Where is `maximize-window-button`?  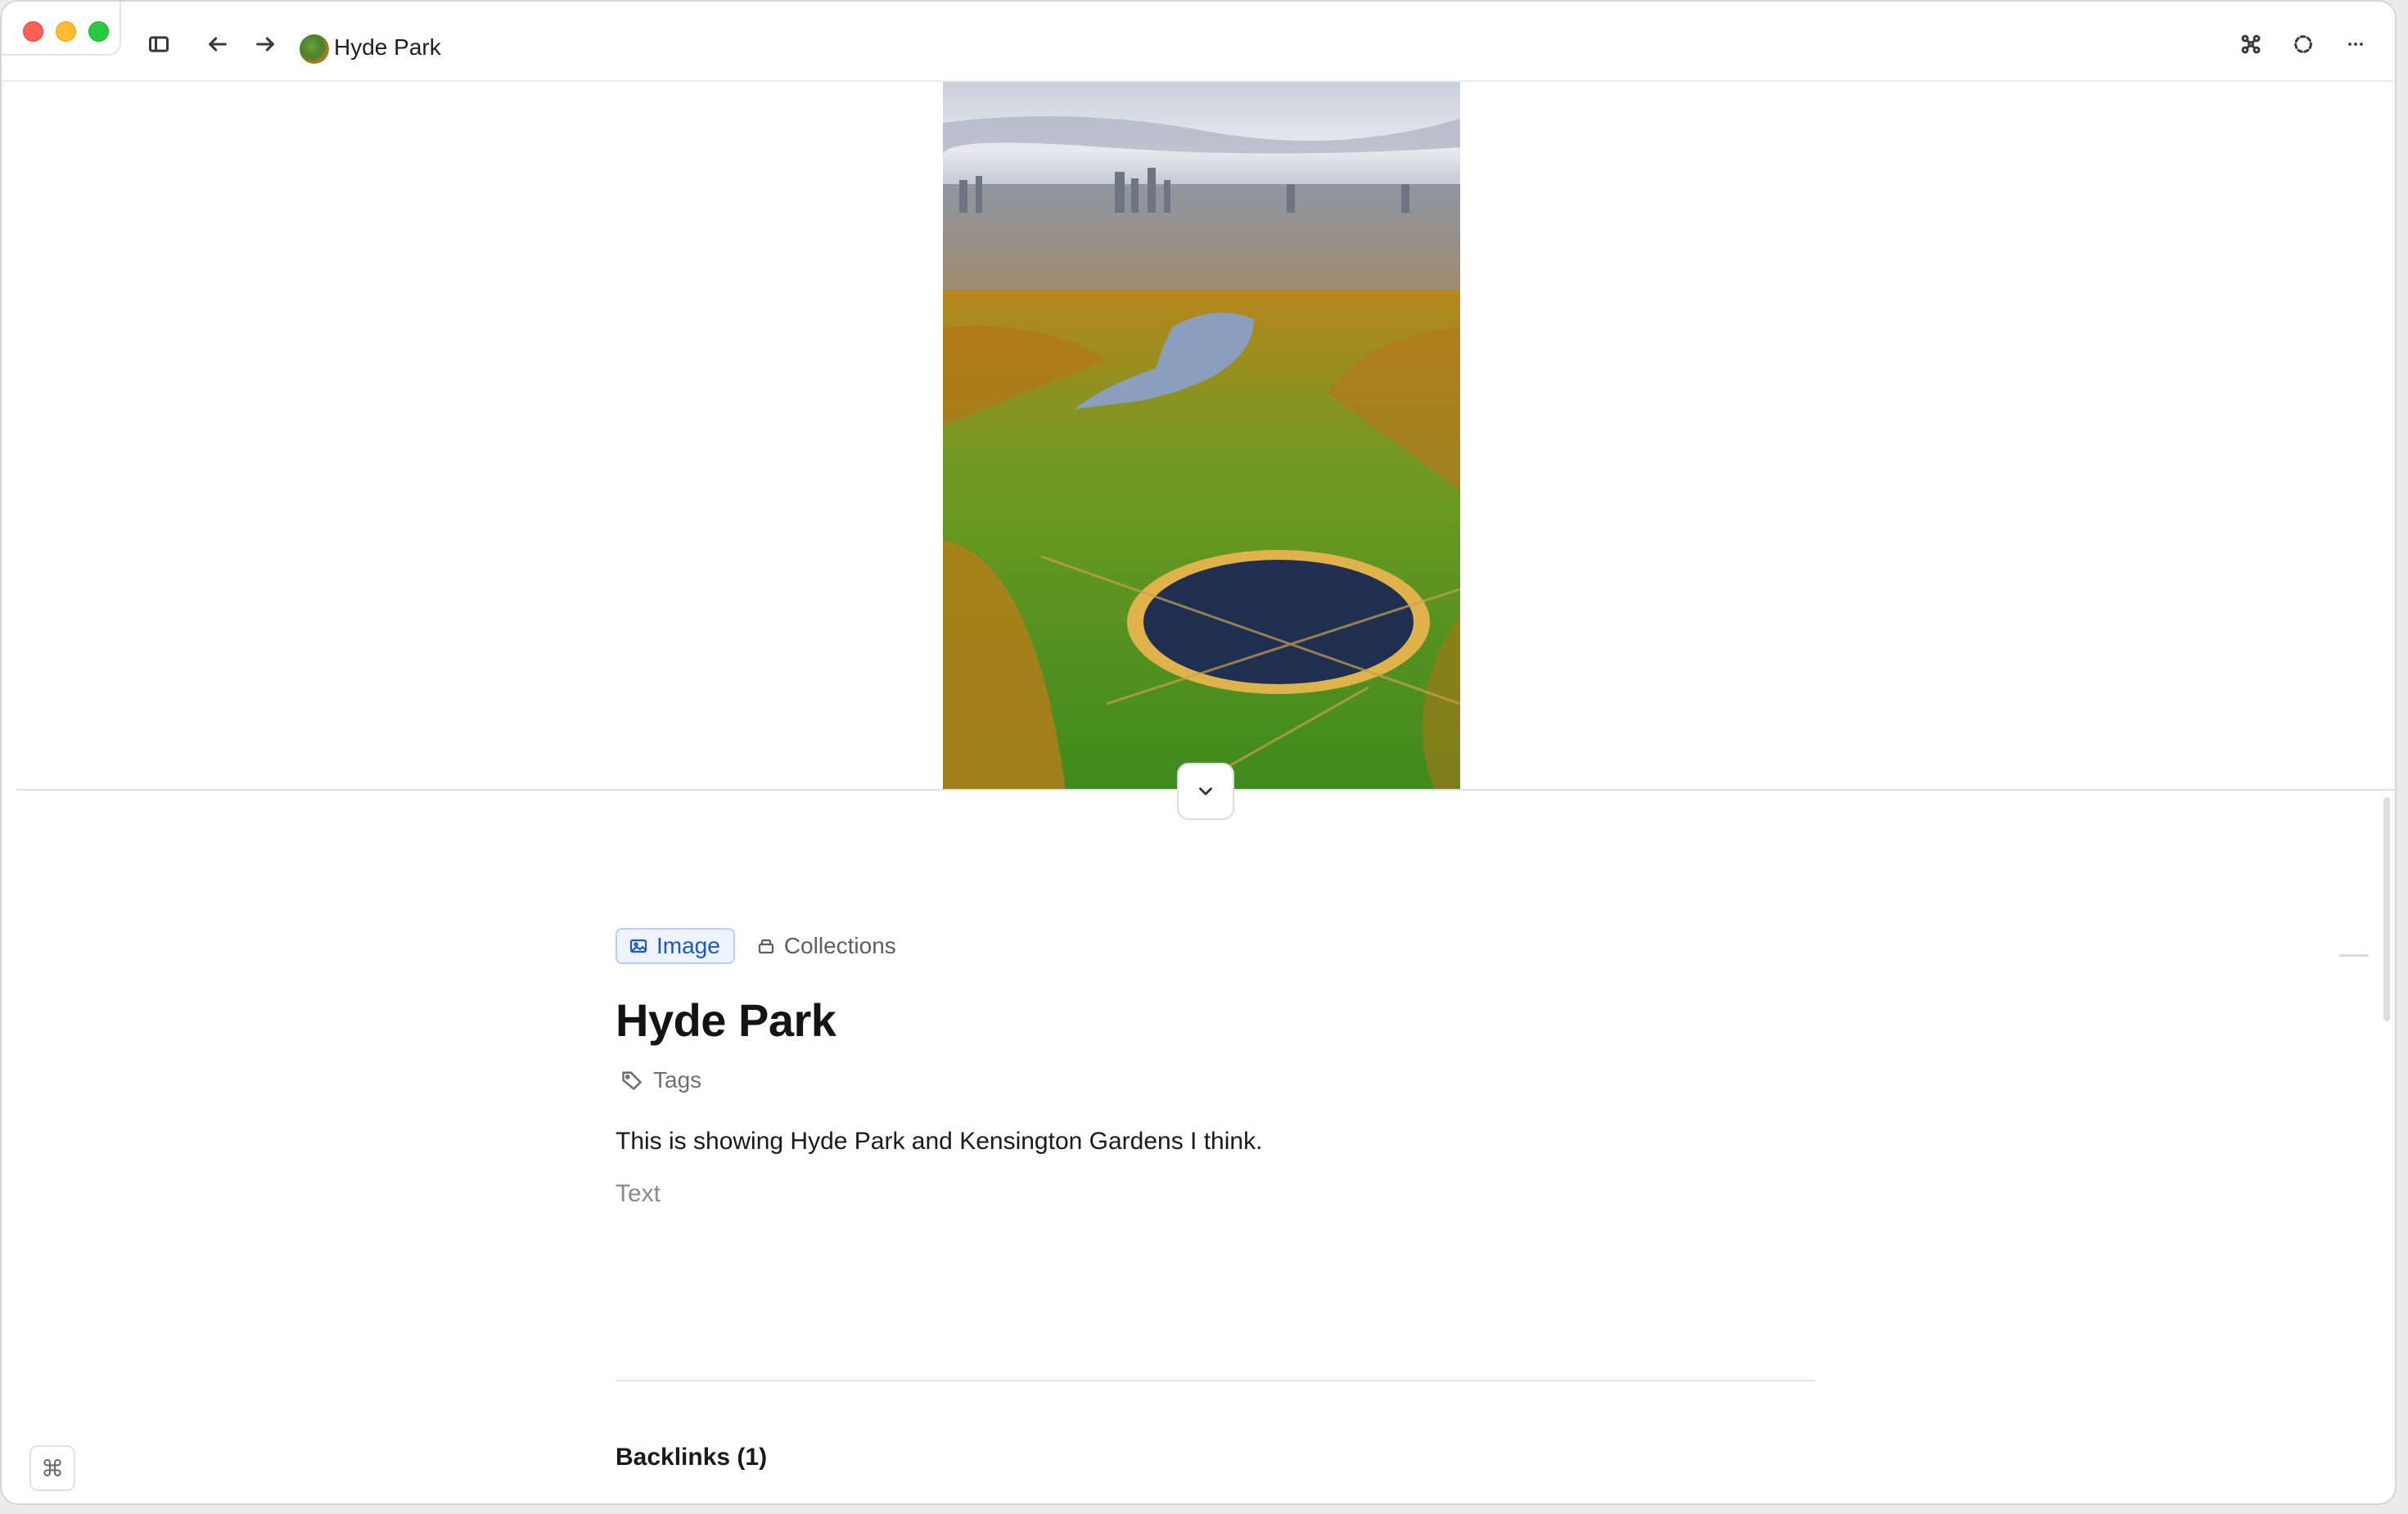
maximize-window-button is located at coordinates (98, 31).